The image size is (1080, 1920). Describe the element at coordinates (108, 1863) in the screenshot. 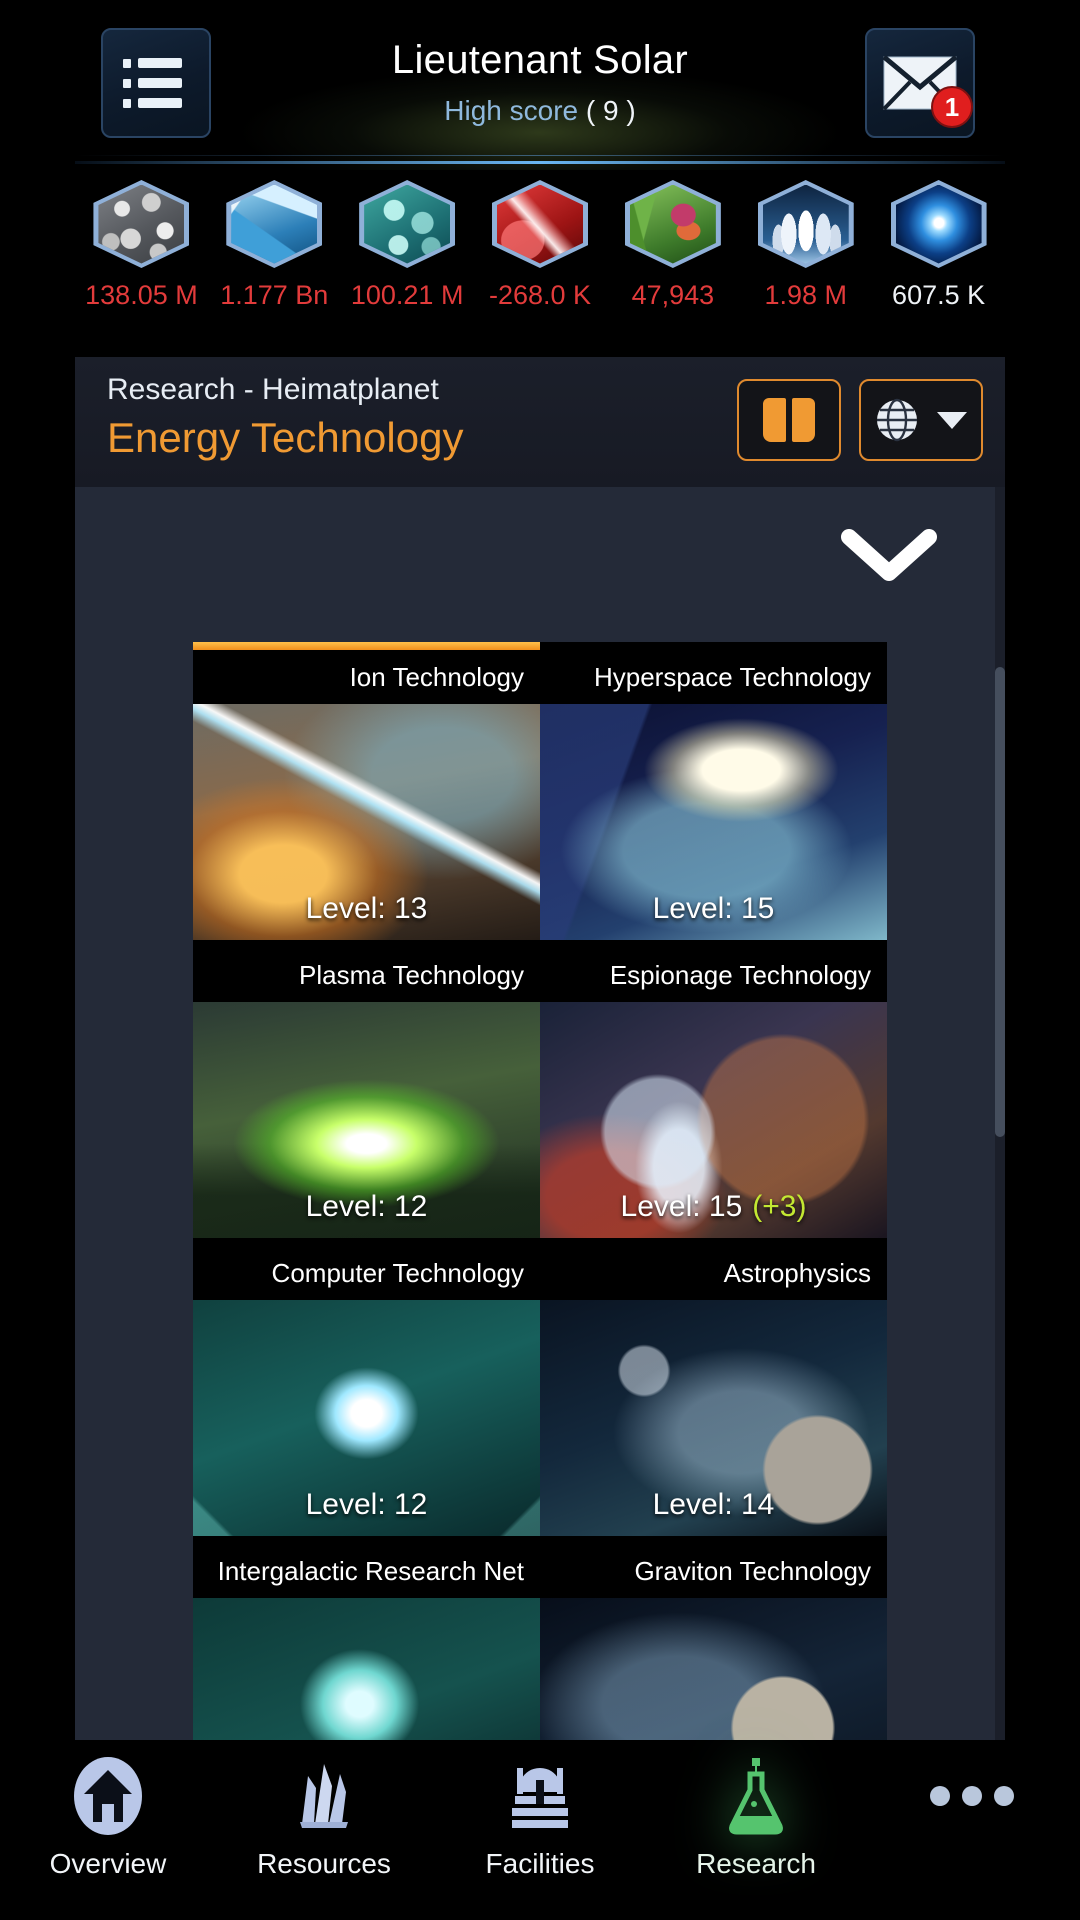

I see `nav-label: Overview` at that location.